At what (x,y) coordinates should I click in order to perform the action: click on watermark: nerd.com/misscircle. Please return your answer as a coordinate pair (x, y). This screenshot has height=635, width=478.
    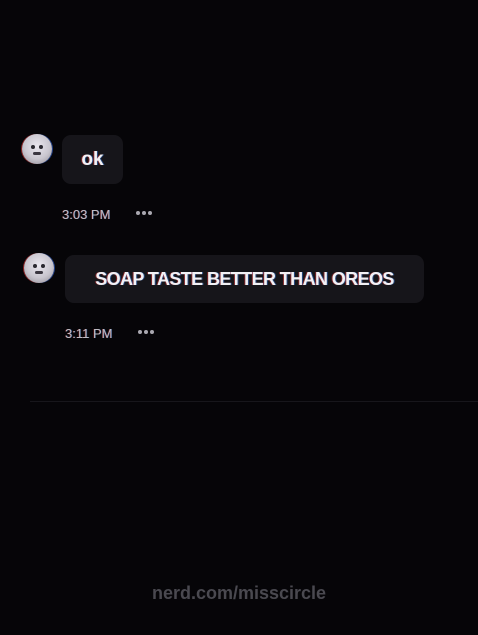
    Looking at the image, I should click on (239, 593).